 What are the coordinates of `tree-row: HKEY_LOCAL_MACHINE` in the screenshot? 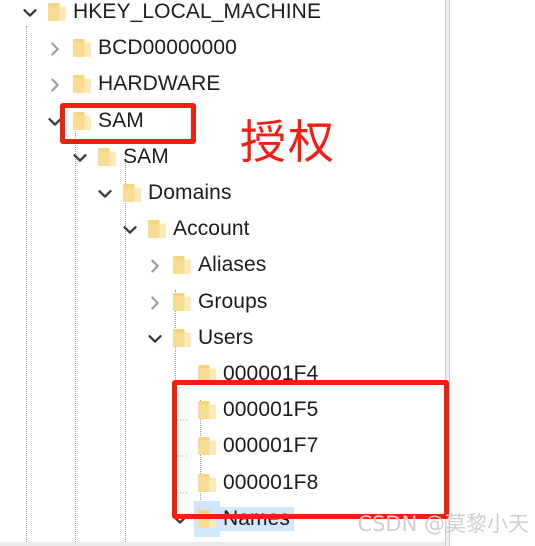 It's located at (223, 15).